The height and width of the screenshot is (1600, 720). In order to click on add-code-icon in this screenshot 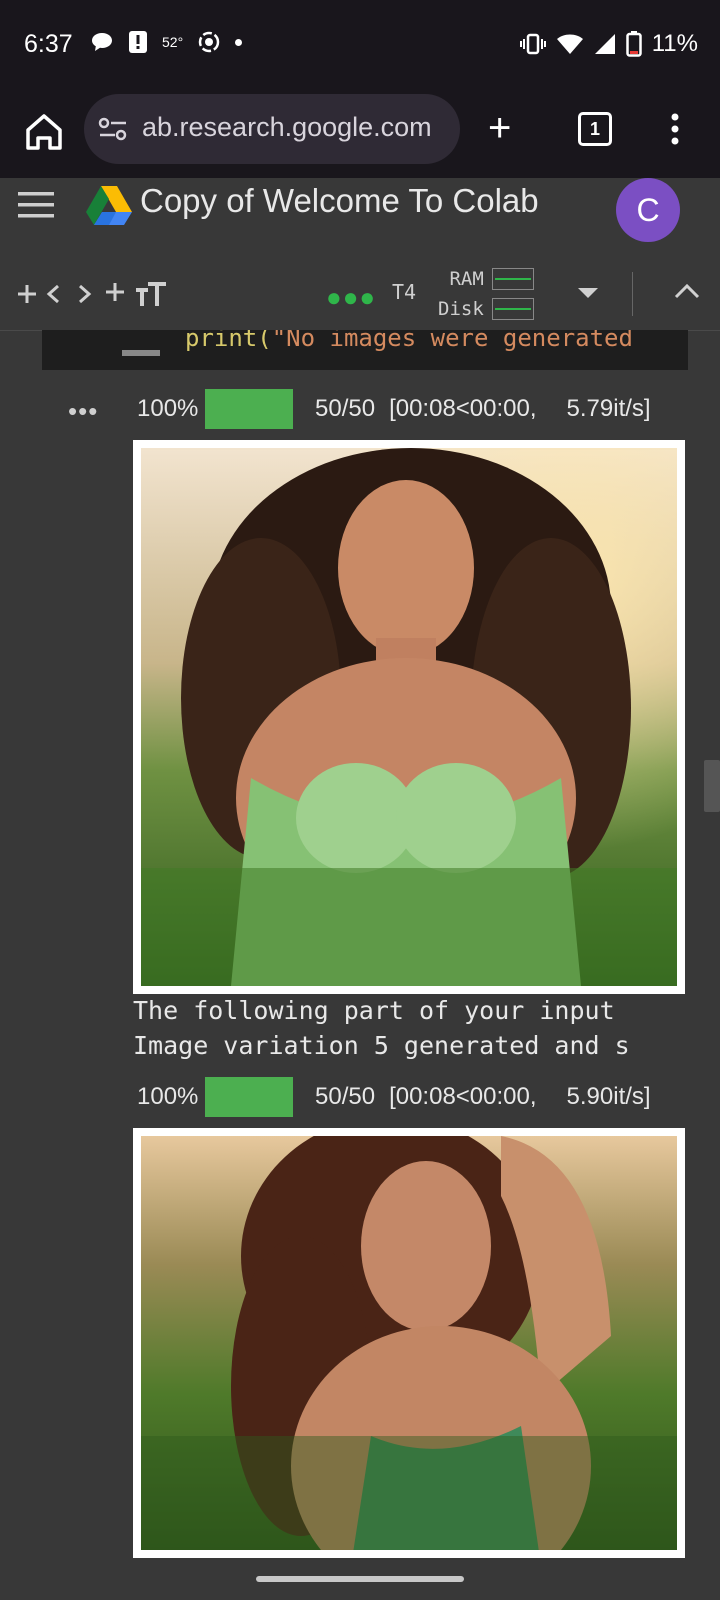, I will do `click(54, 294)`.